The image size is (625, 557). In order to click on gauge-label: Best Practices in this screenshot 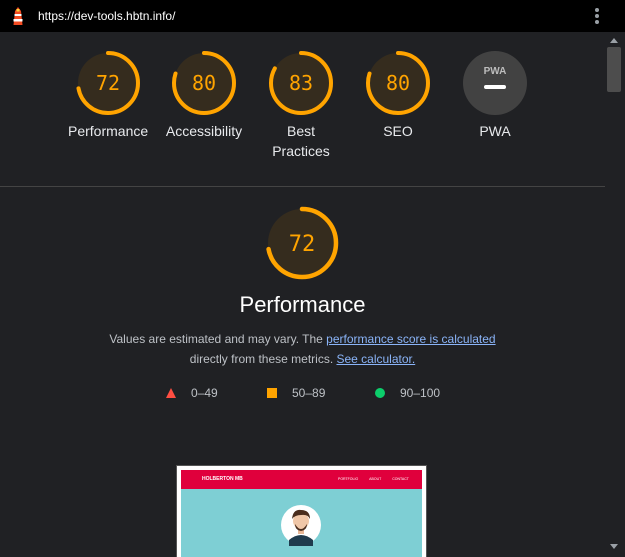, I will do `click(301, 141)`.